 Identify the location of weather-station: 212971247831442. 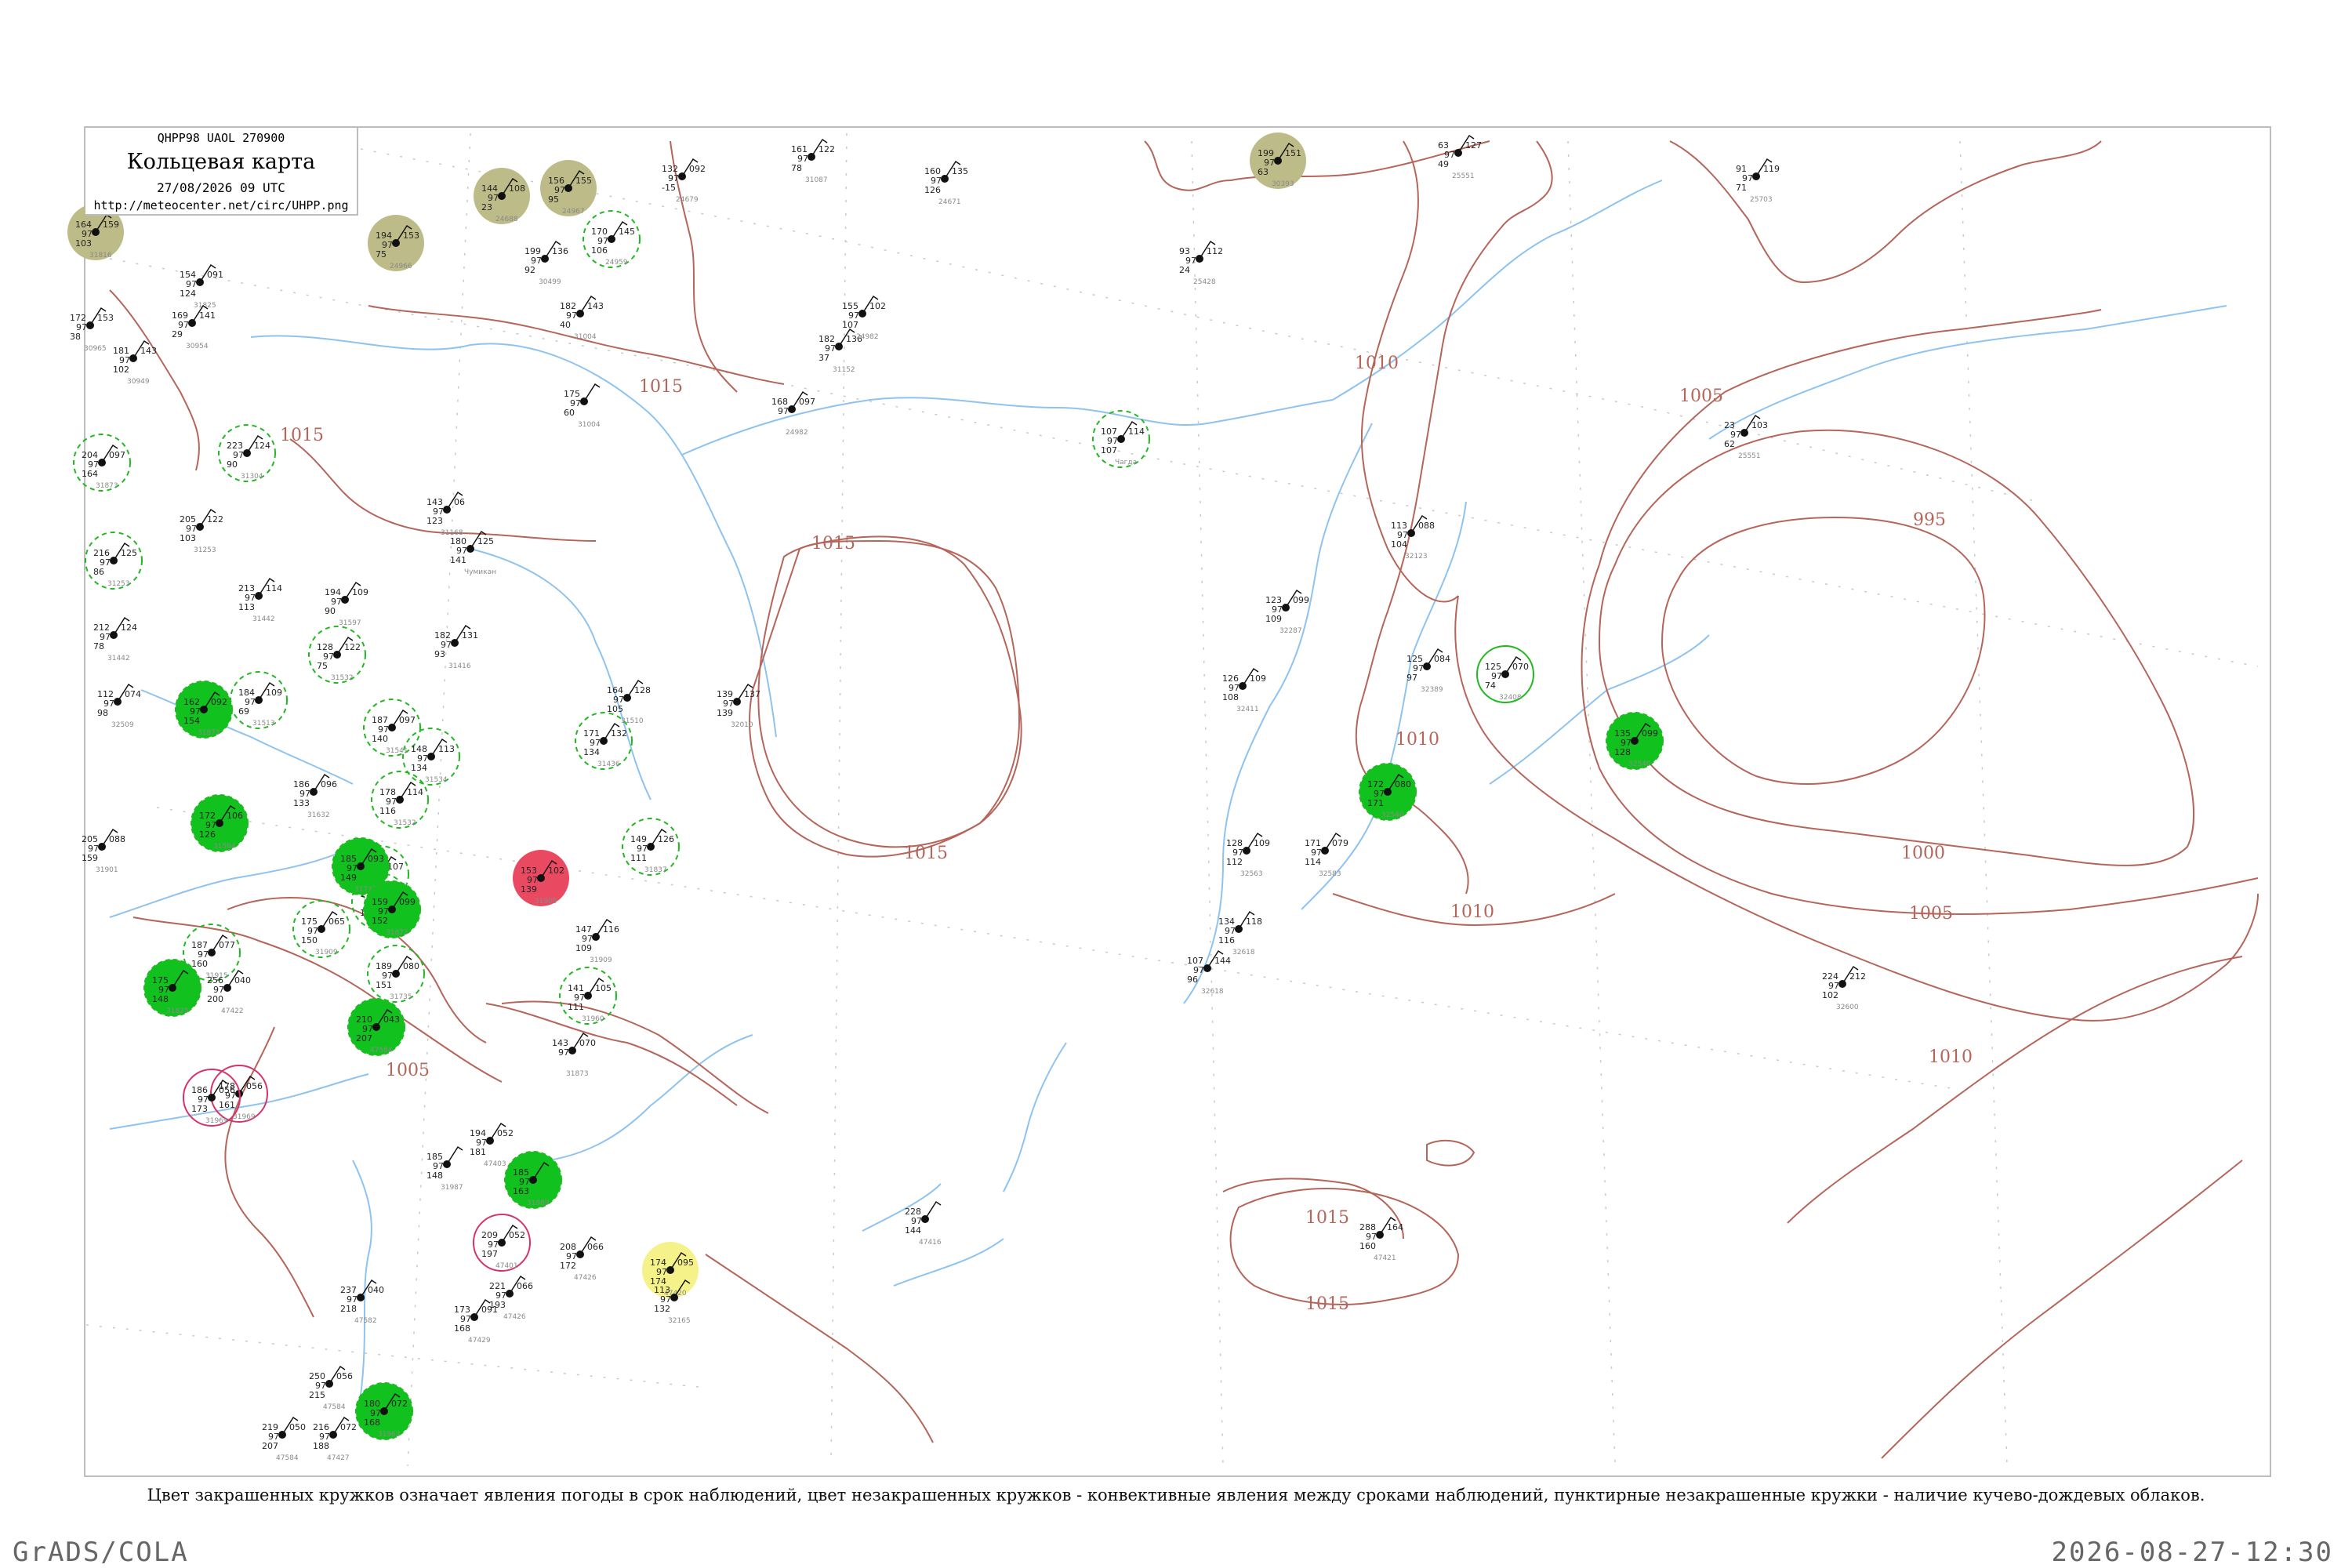
(115, 639).